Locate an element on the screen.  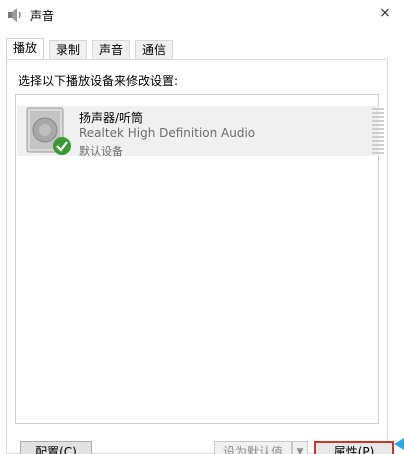
title-bar: 声音 × is located at coordinates (202, 15).